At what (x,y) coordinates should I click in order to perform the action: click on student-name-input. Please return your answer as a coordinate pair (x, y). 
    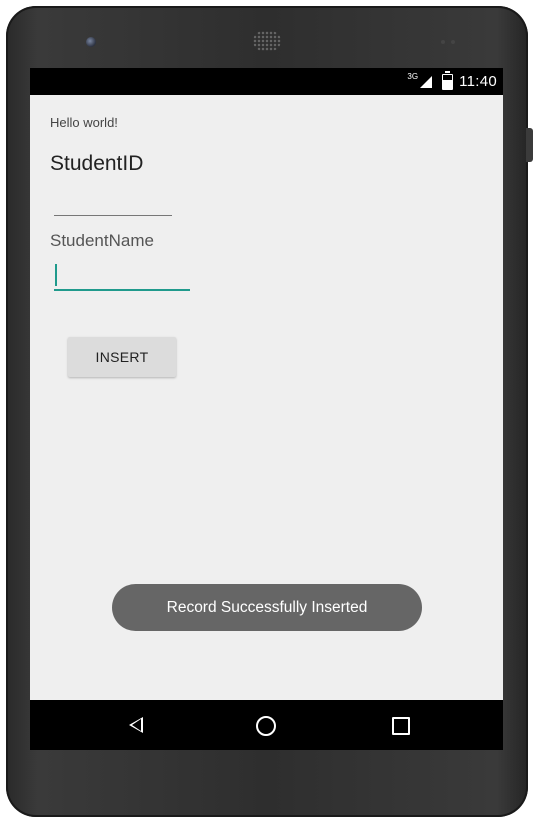
    Looking at the image, I should click on (122, 276).